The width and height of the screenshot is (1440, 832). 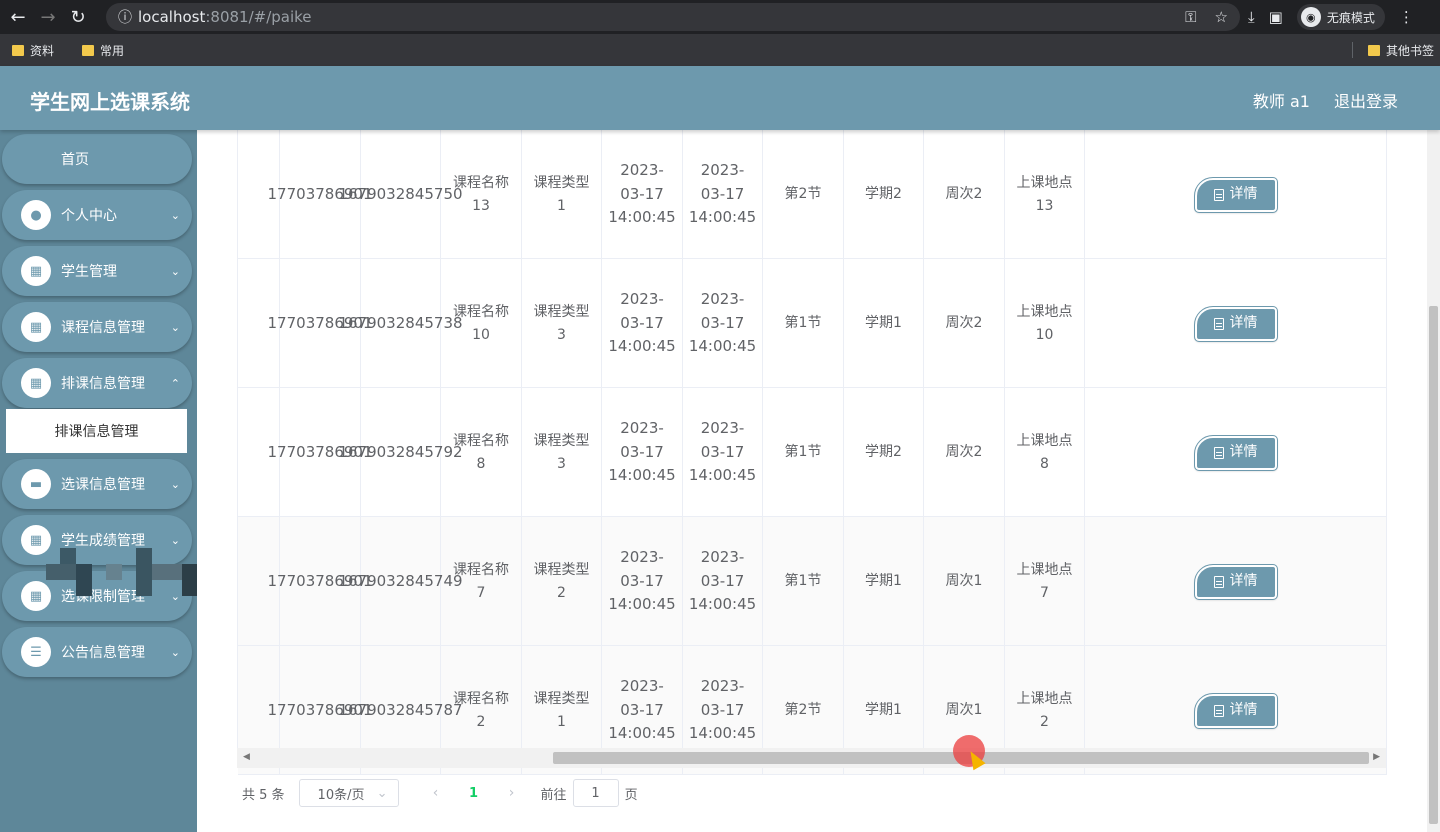 I want to click on cell-course-type: 课程类型2, so click(x=562, y=581).